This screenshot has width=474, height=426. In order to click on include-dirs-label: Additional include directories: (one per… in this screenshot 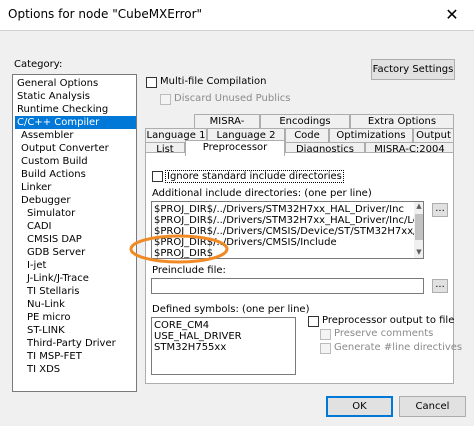, I will do `click(262, 193)`.